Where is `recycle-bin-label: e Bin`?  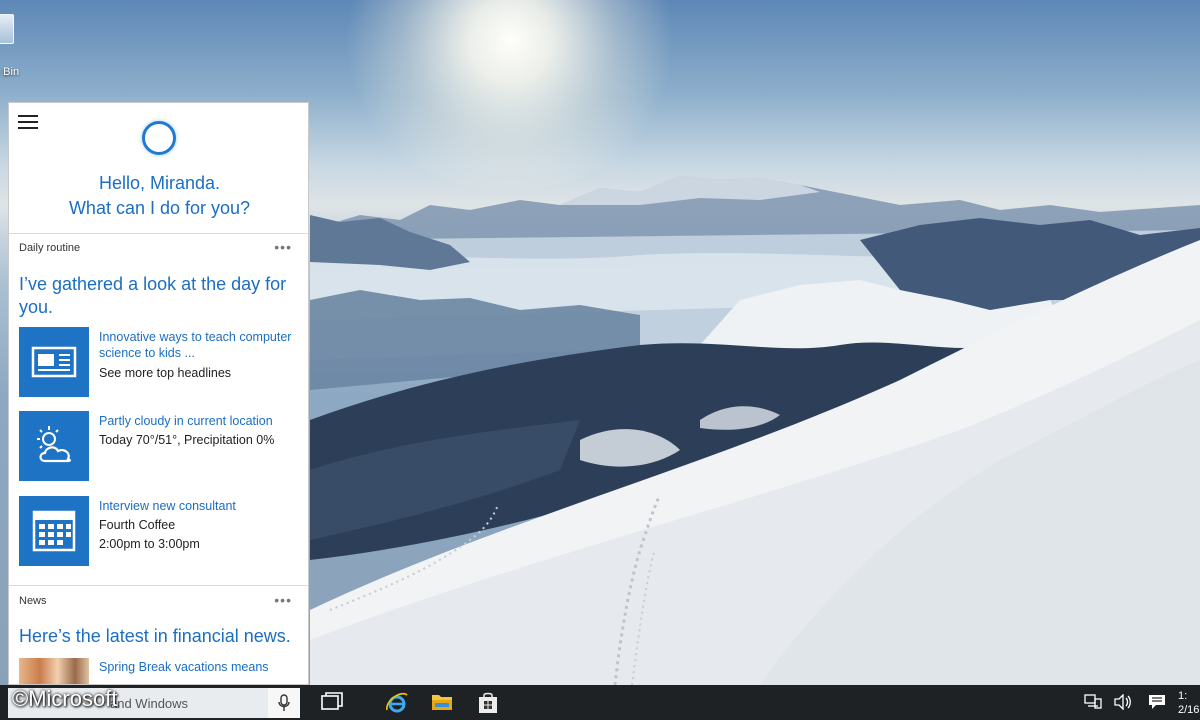 recycle-bin-label: e Bin is located at coordinates (10, 72).